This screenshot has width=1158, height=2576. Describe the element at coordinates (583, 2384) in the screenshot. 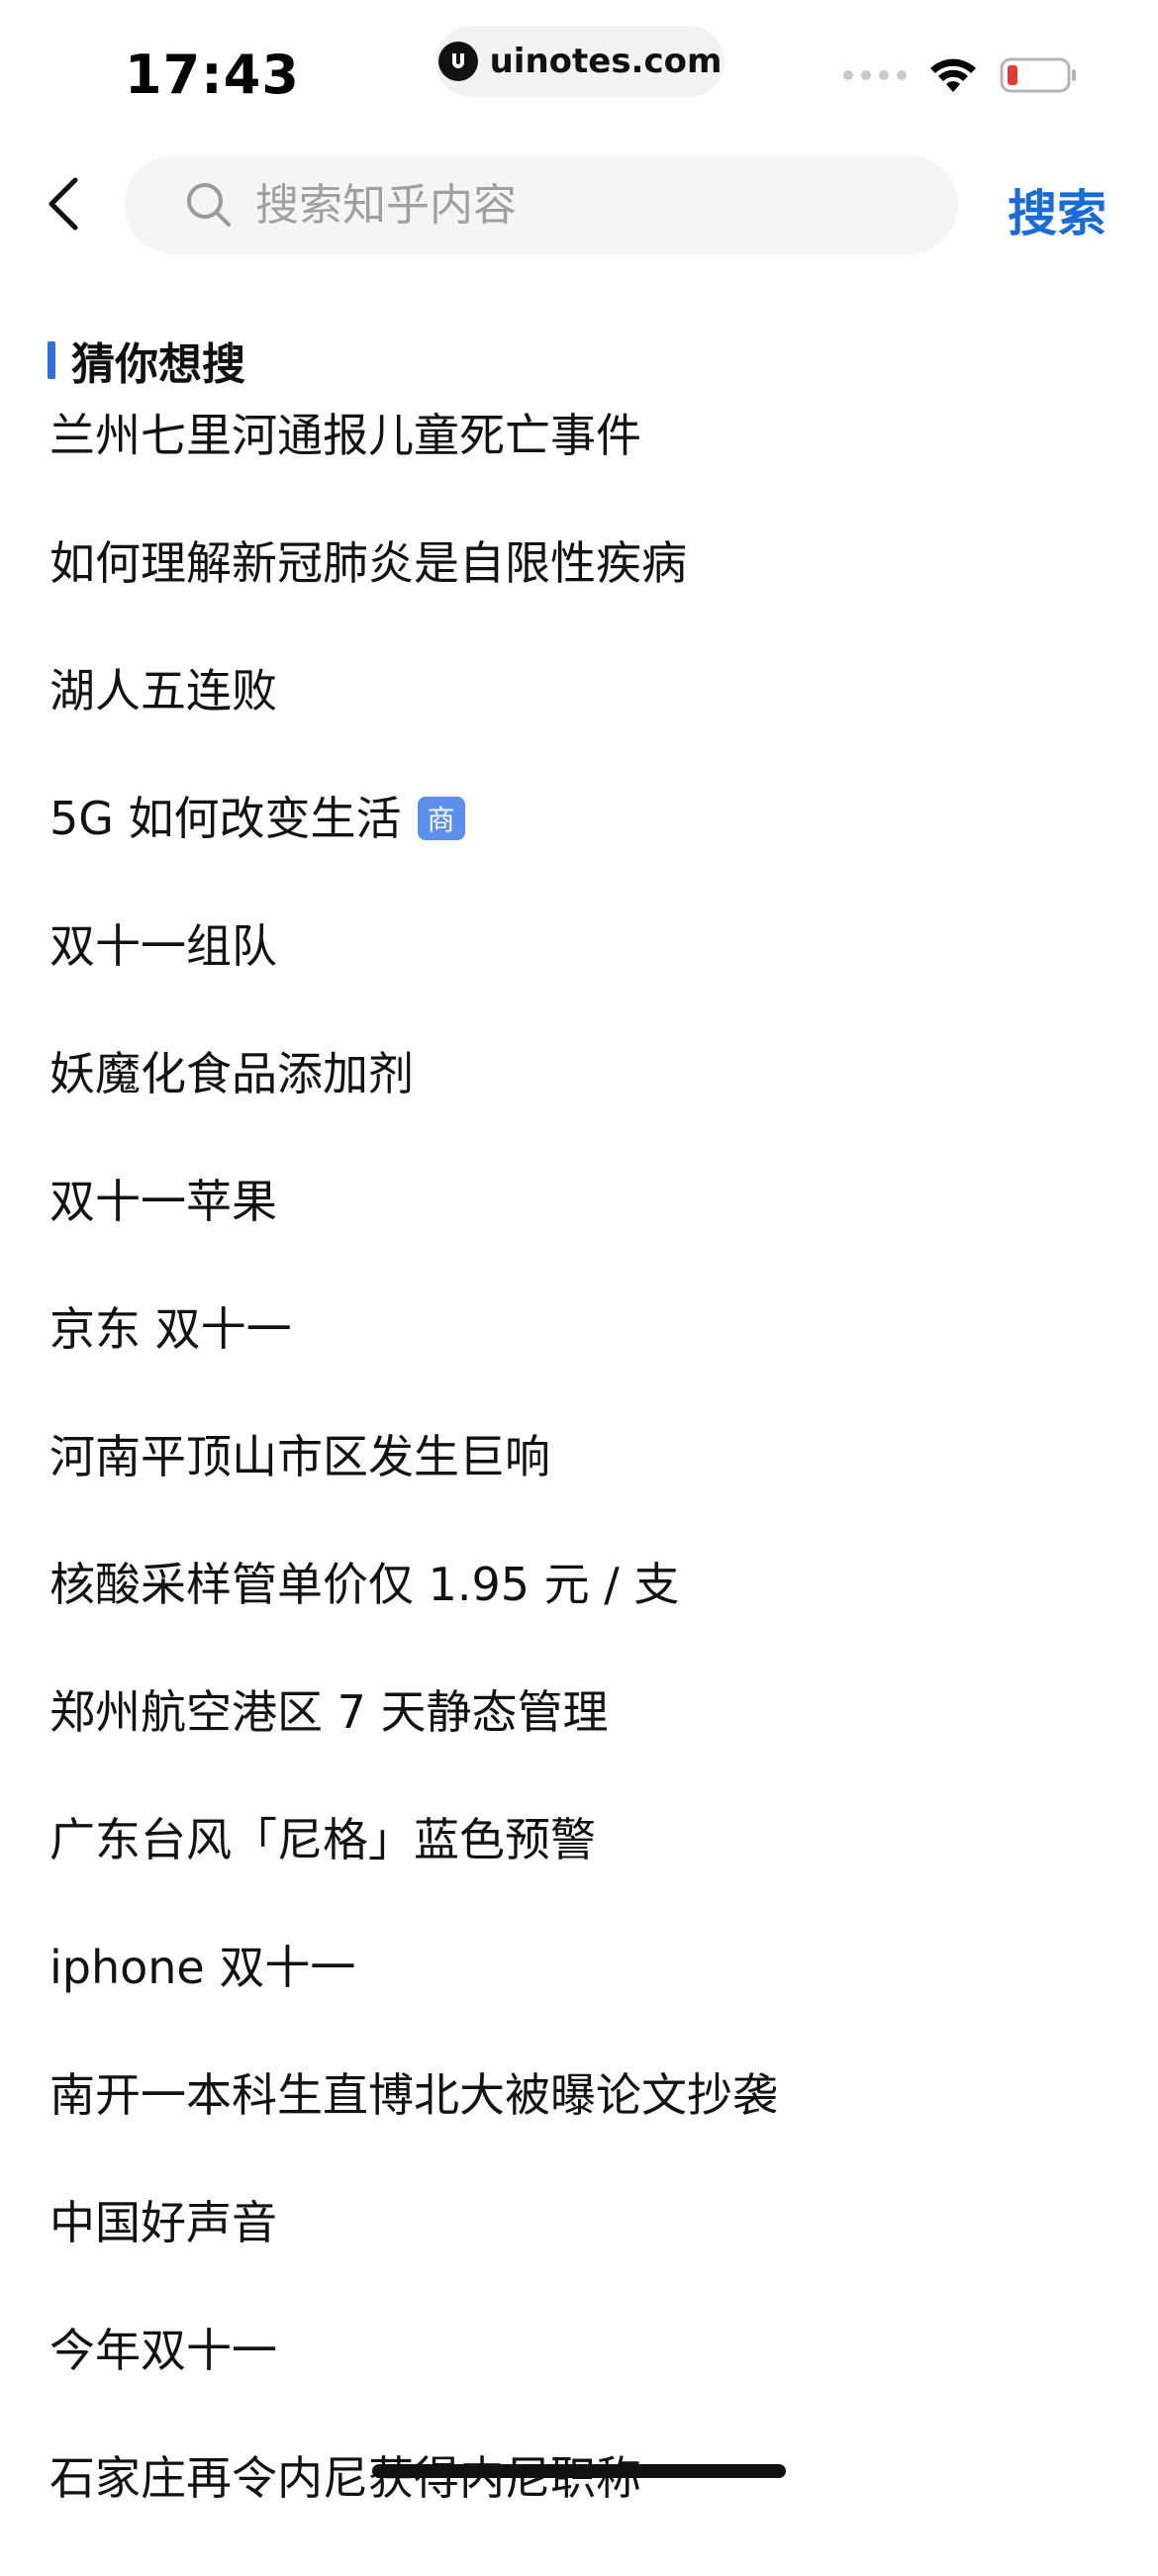

I see `suggestion-item: 今年双十一` at that location.